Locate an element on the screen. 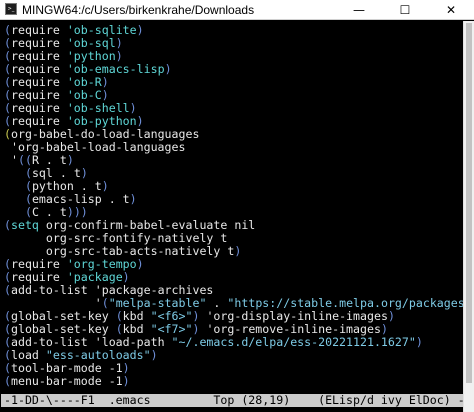 The image size is (474, 412). code-token: org-babel-do-load-languages is located at coordinates (105, 134).